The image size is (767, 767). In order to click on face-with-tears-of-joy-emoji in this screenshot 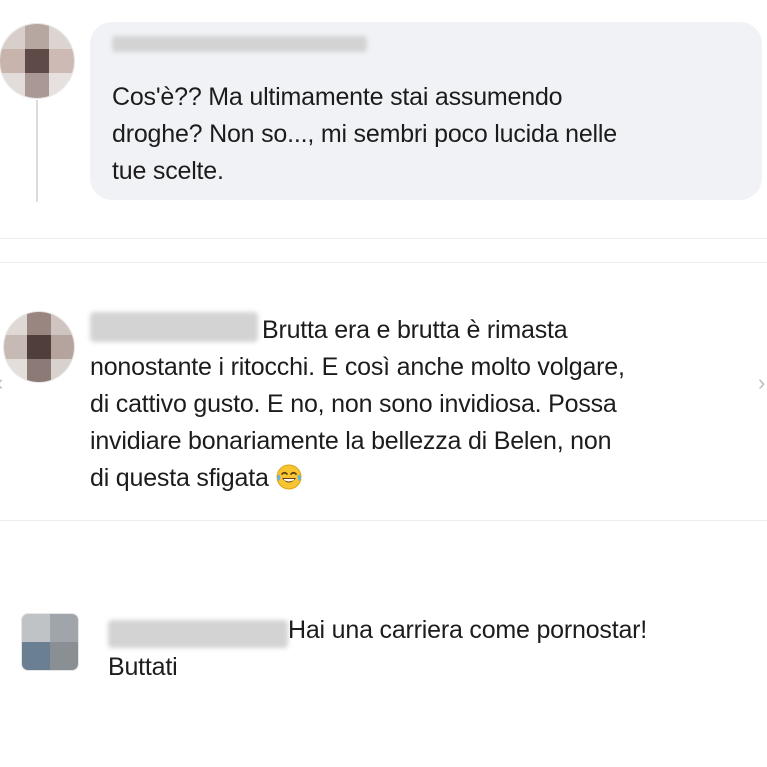, I will do `click(289, 482)`.